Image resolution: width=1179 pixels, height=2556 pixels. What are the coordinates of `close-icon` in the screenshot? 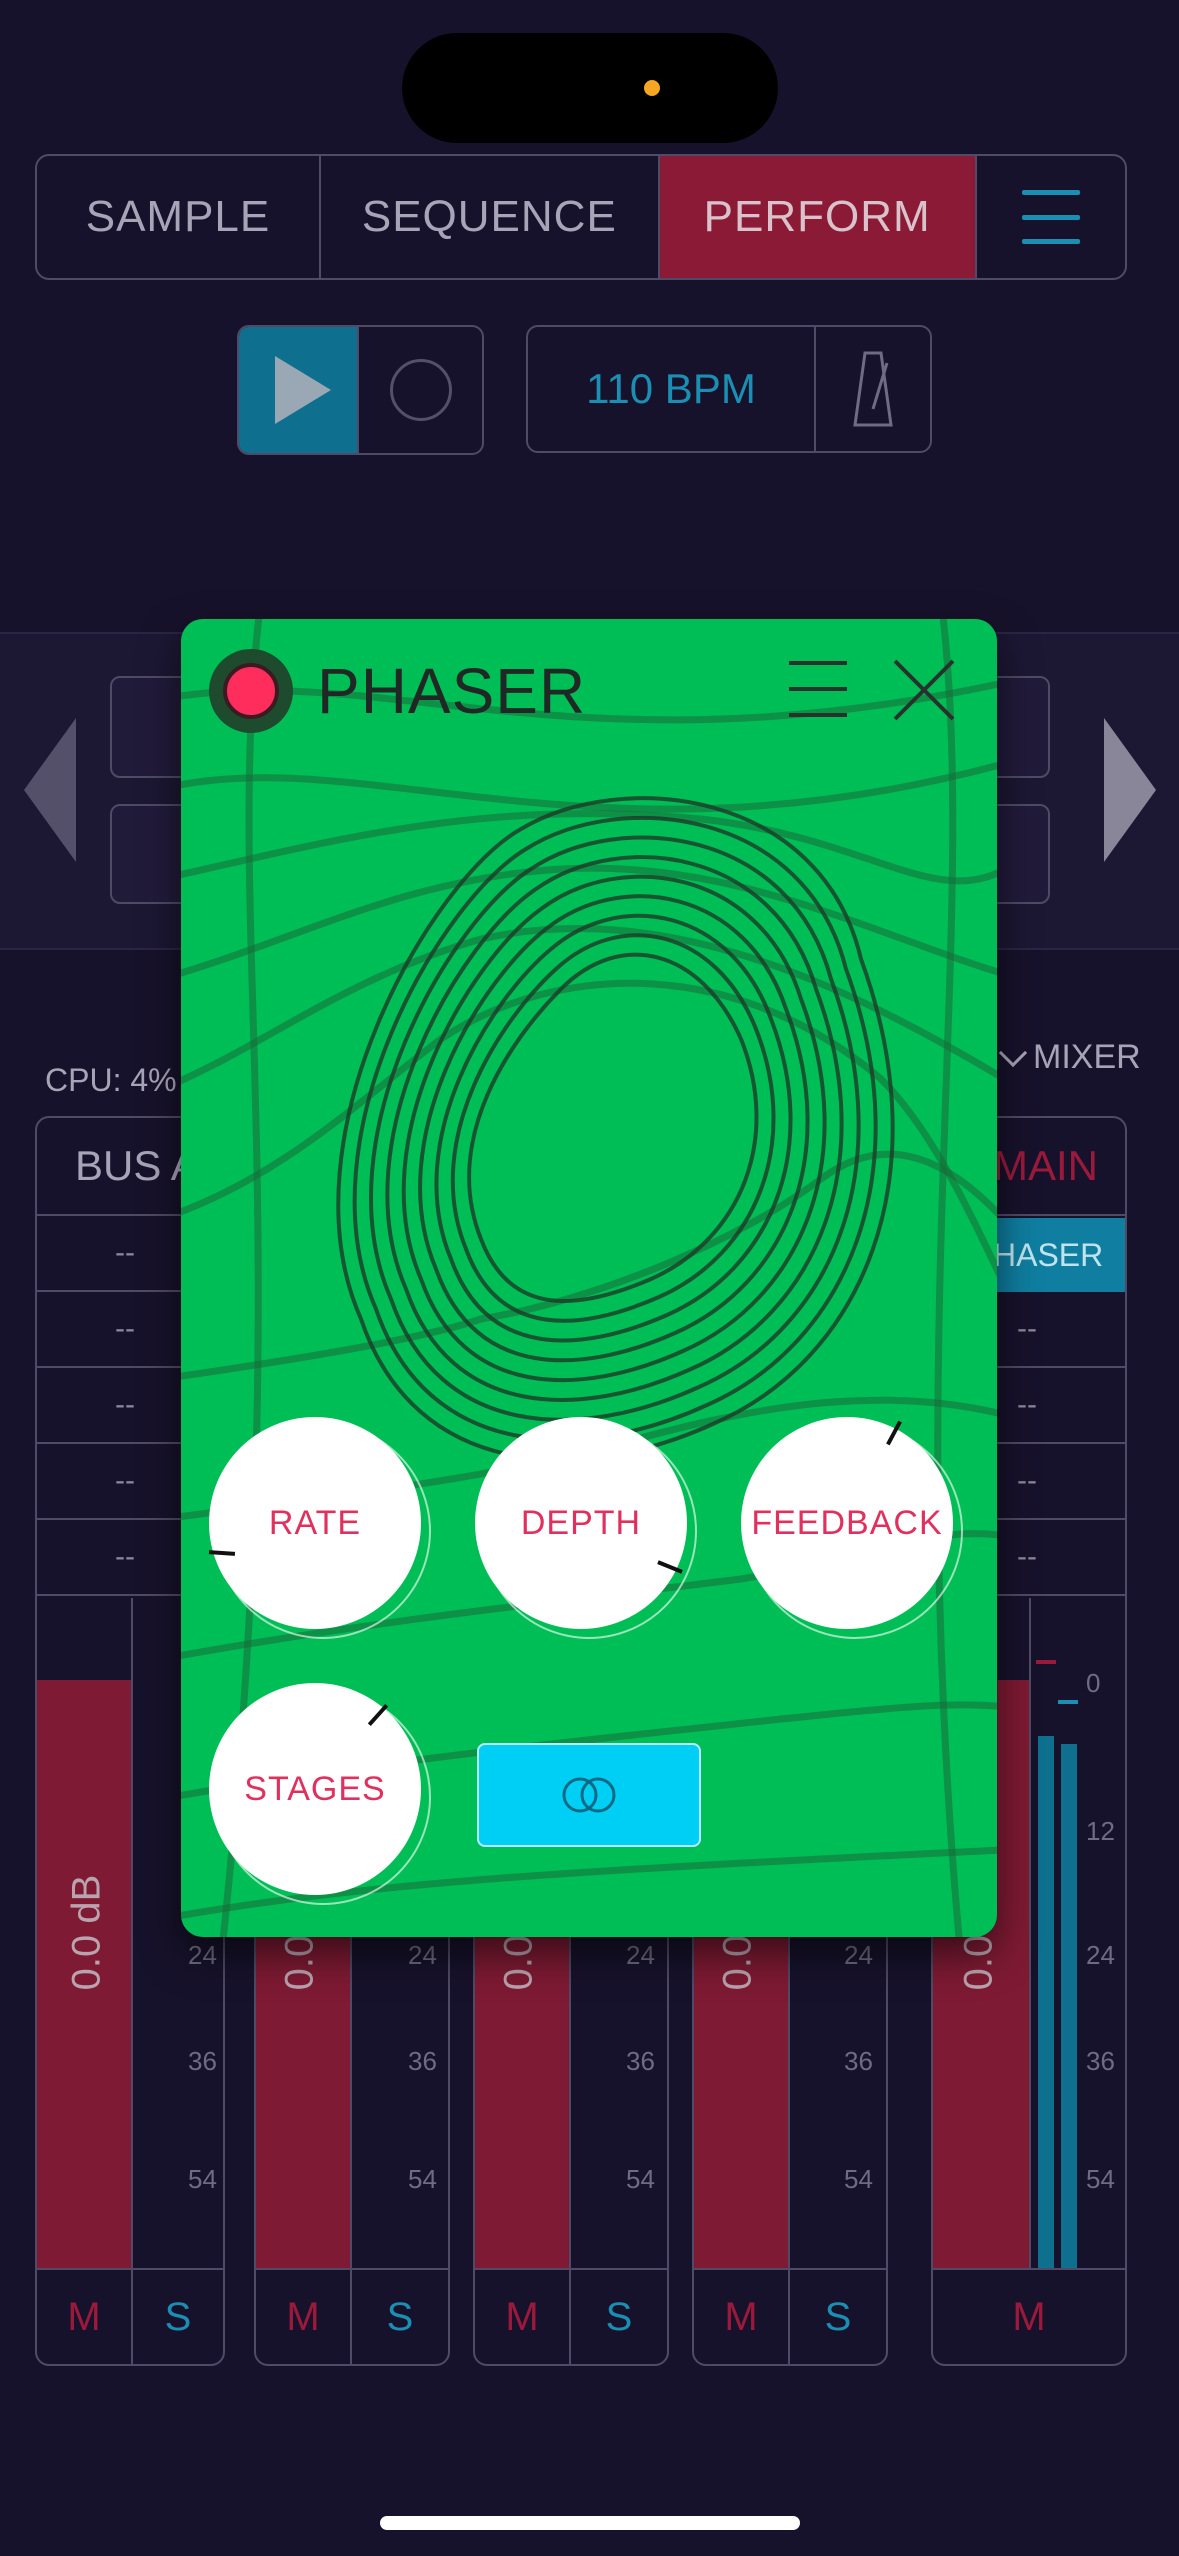 It's located at (924, 690).